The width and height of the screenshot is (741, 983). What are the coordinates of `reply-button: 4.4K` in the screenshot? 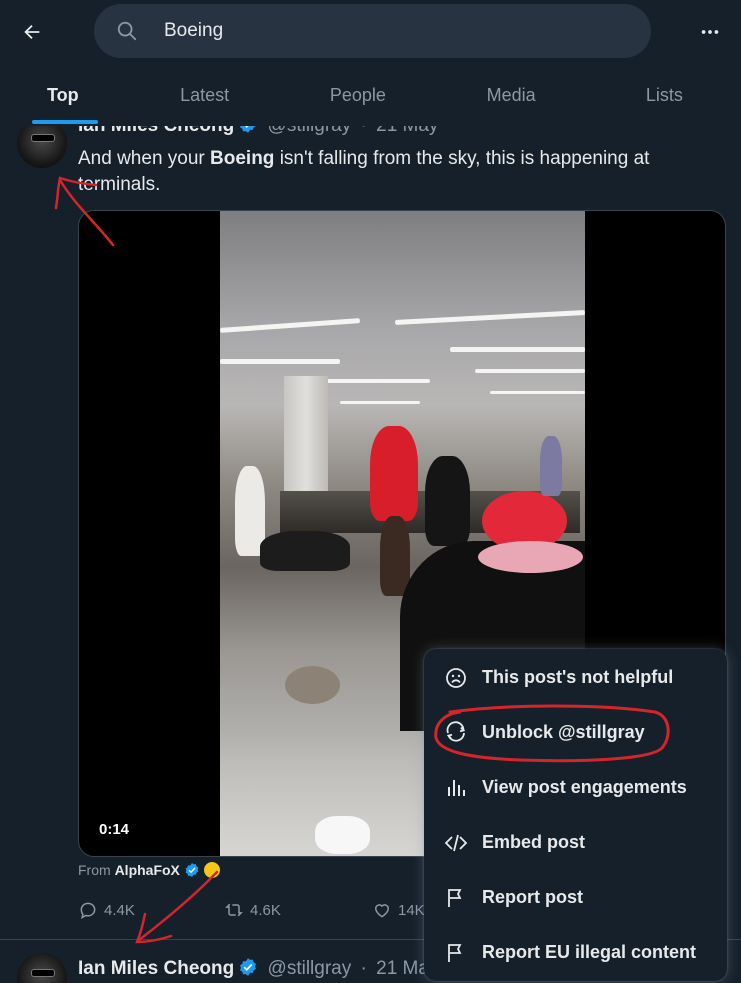 It's located at (106, 910).